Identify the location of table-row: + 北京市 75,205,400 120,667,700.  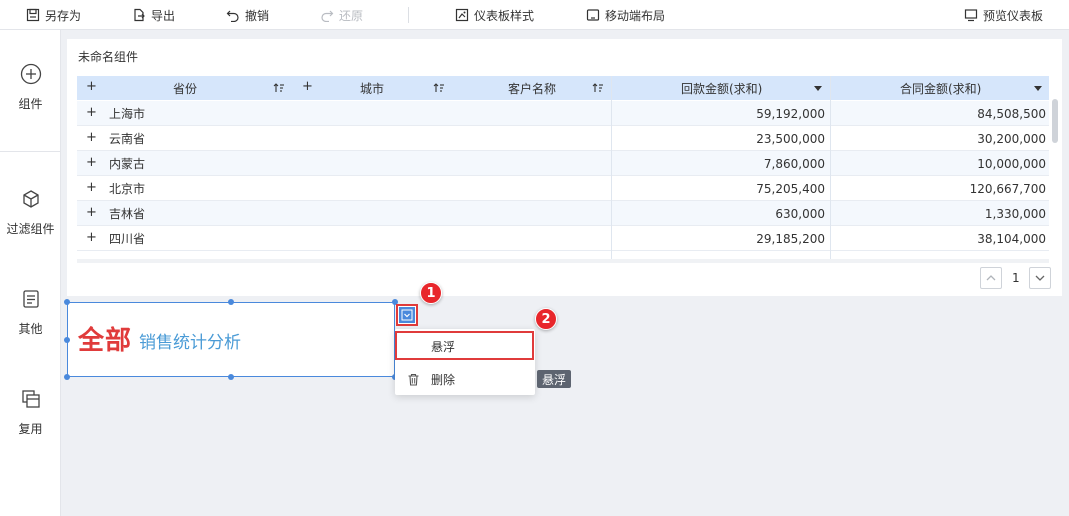
(563, 188).